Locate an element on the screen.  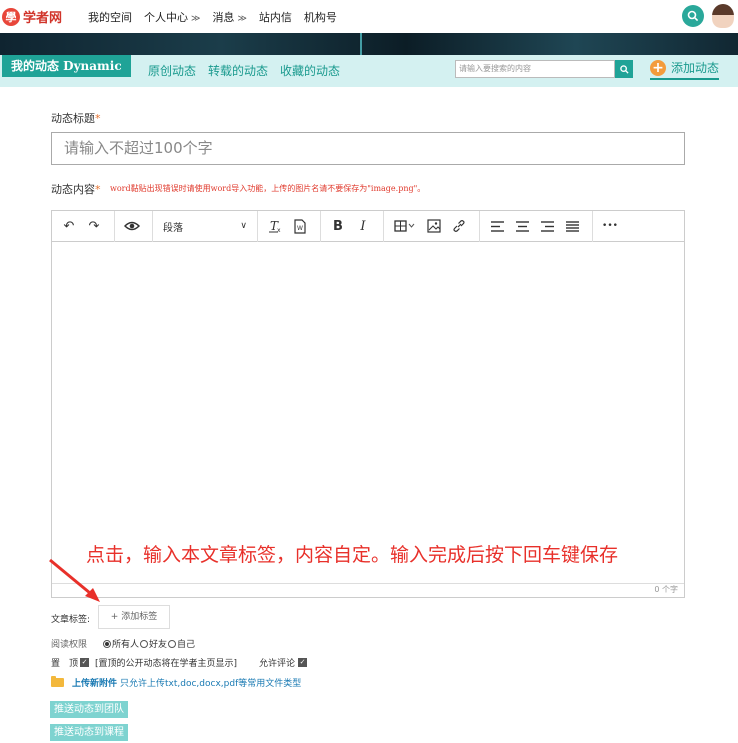
arrow-annotation-icon is located at coordinates (74, 580).